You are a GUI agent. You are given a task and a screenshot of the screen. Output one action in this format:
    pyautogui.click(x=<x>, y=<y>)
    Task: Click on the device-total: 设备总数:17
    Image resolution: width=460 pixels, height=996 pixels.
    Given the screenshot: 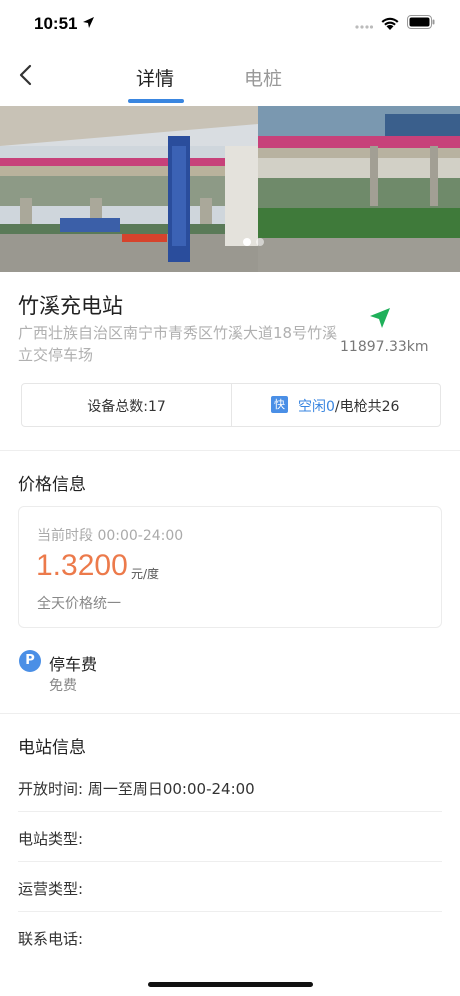 What is the action you would take?
    pyautogui.click(x=126, y=406)
    